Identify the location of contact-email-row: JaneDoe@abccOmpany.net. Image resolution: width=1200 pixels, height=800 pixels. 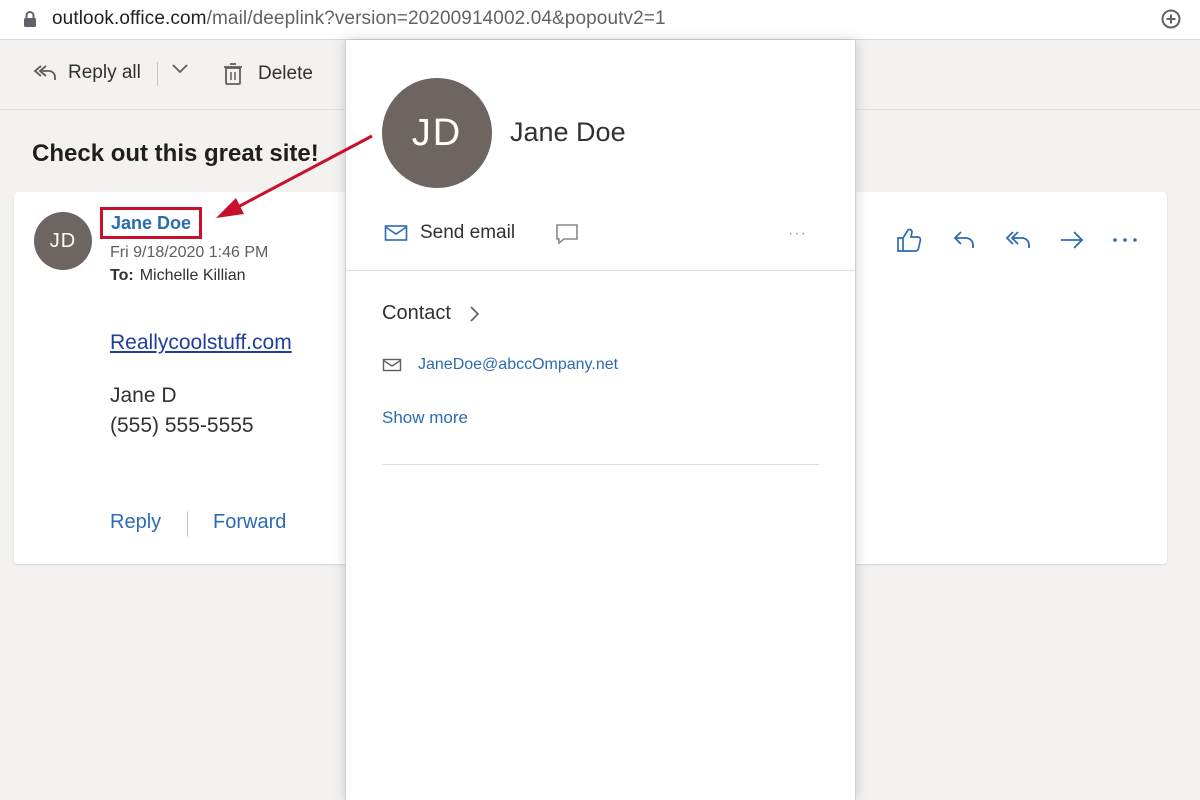
(500, 365).